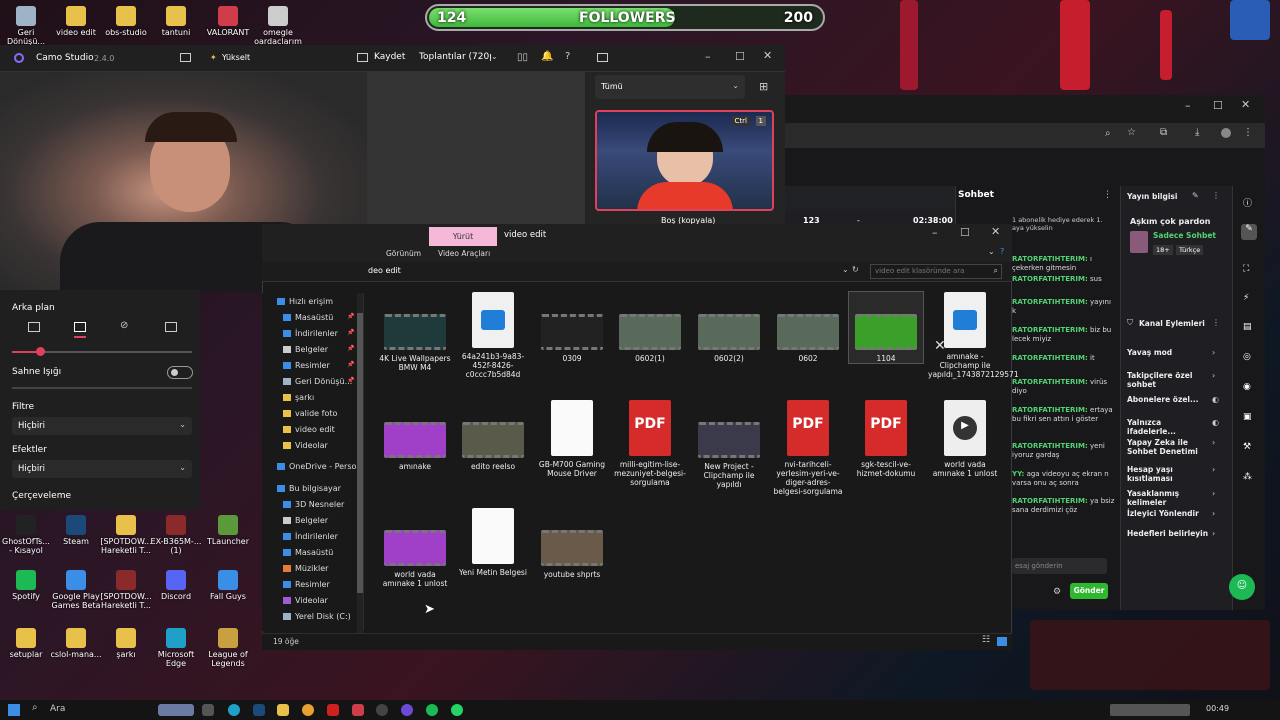  I want to click on desktop-icon: Fall Guys, so click(228, 585).